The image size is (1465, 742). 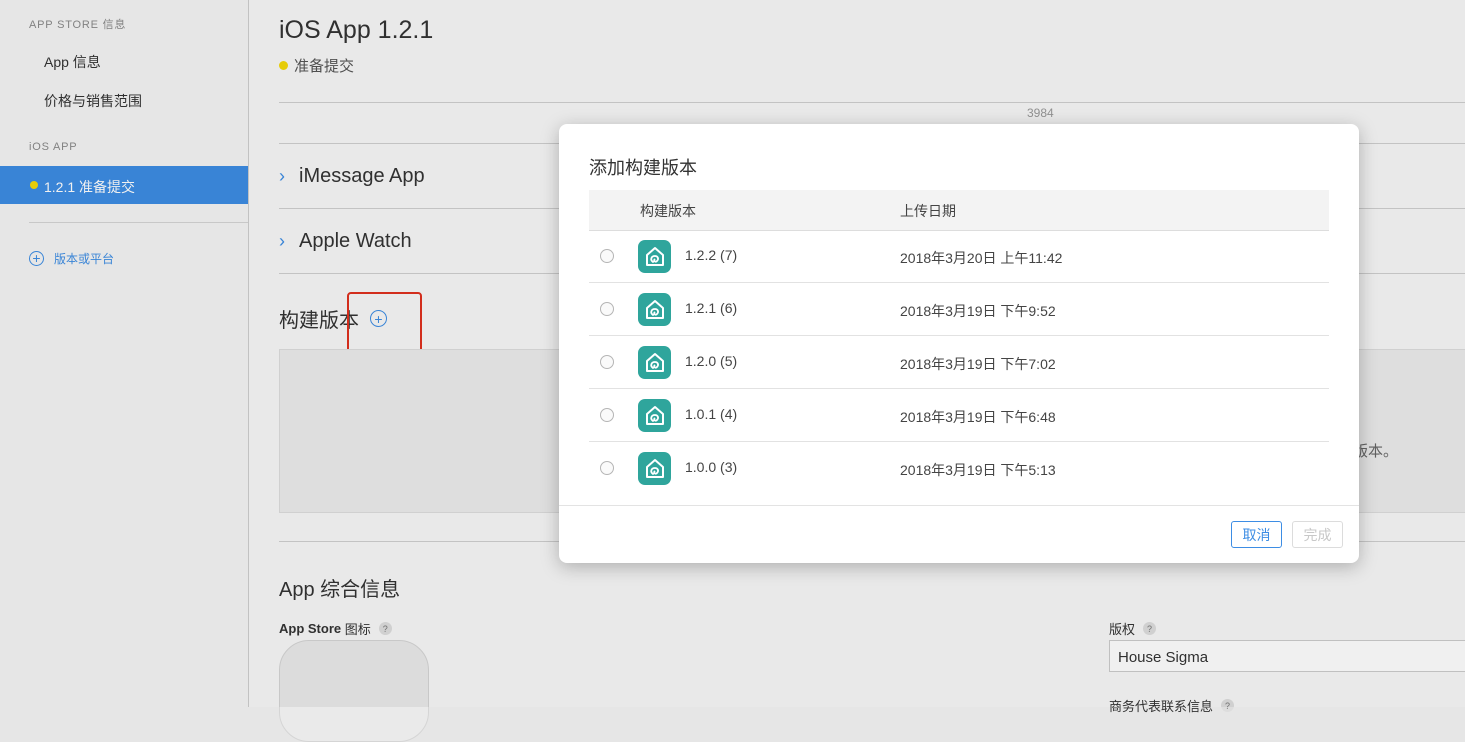 I want to click on dialog-title: 添加构建版本, so click(x=643, y=168).